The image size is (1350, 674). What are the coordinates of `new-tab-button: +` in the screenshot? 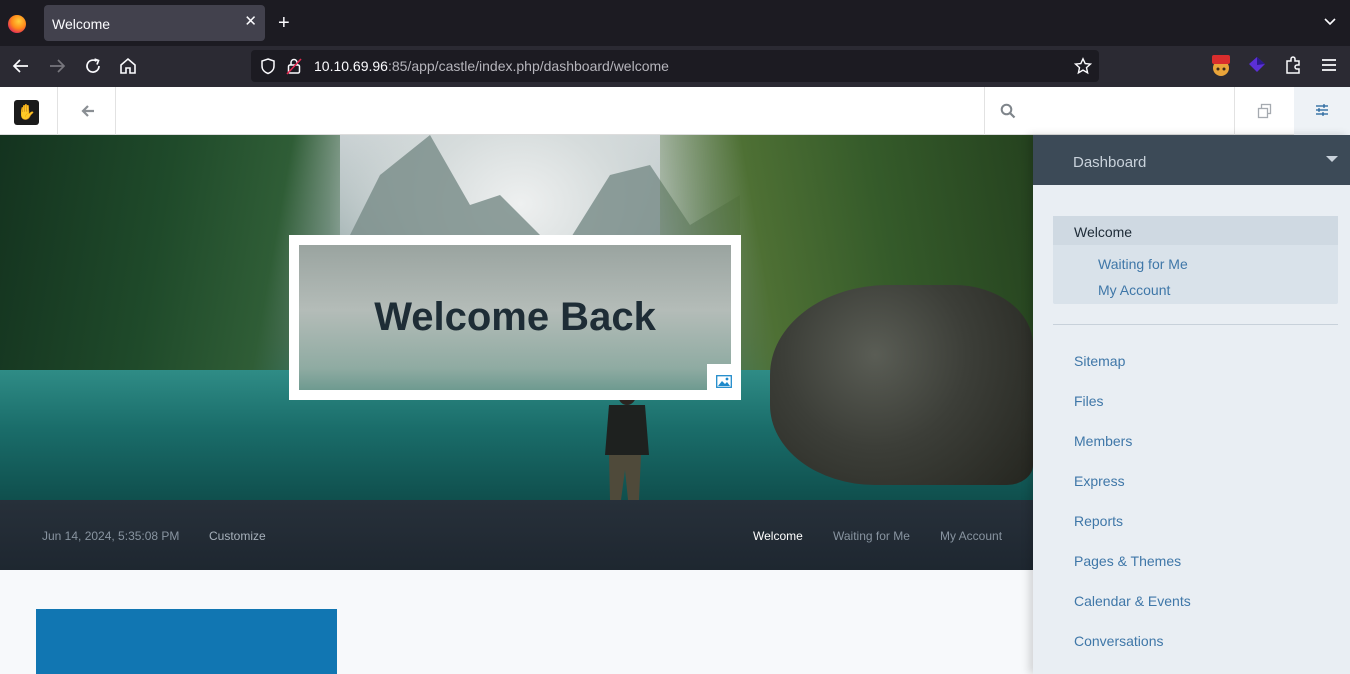 It's located at (284, 23).